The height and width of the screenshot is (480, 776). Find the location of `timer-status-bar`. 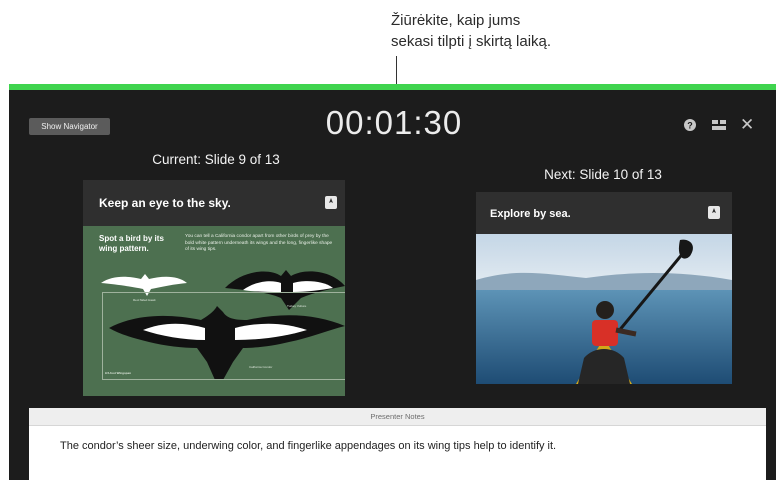

timer-status-bar is located at coordinates (392, 87).